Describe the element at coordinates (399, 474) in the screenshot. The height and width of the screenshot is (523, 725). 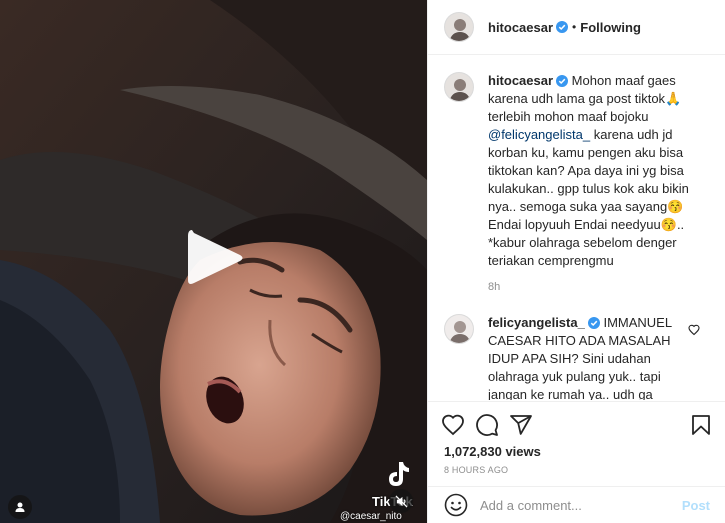
I see `tiktok-logo-icon` at that location.